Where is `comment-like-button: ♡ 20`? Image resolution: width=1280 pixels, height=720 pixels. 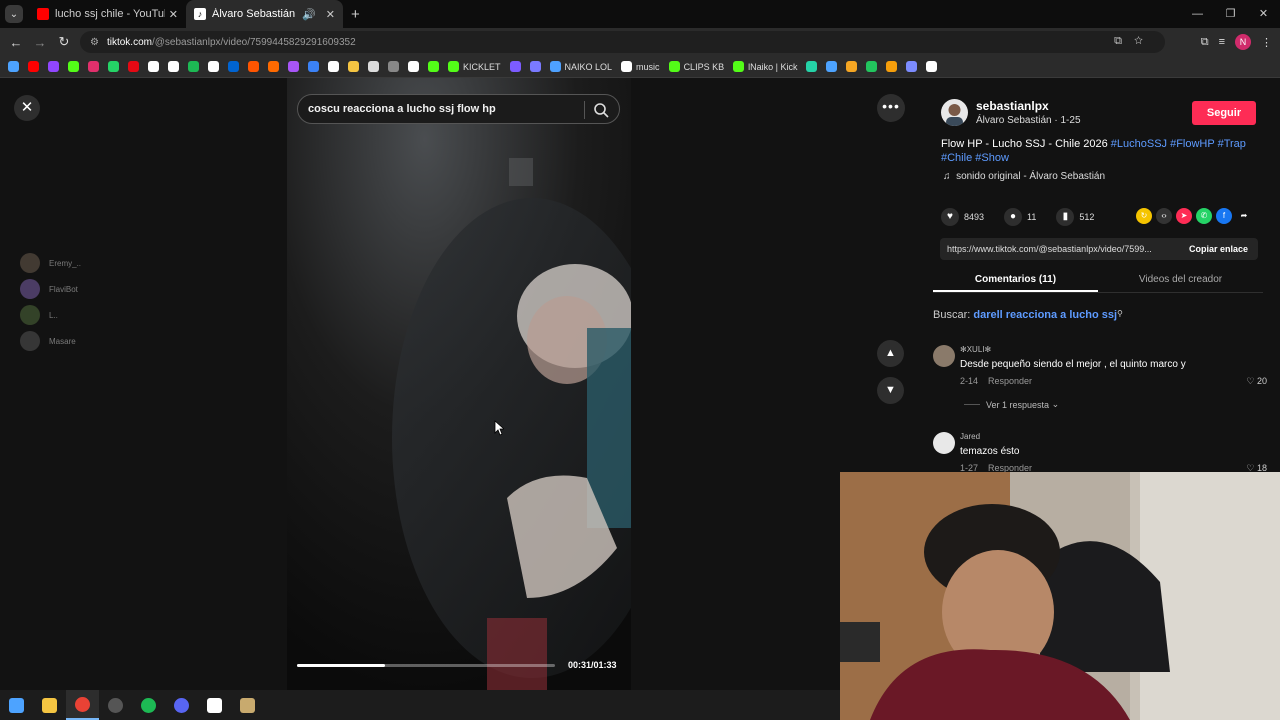 comment-like-button: ♡ 20 is located at coordinates (1256, 381).